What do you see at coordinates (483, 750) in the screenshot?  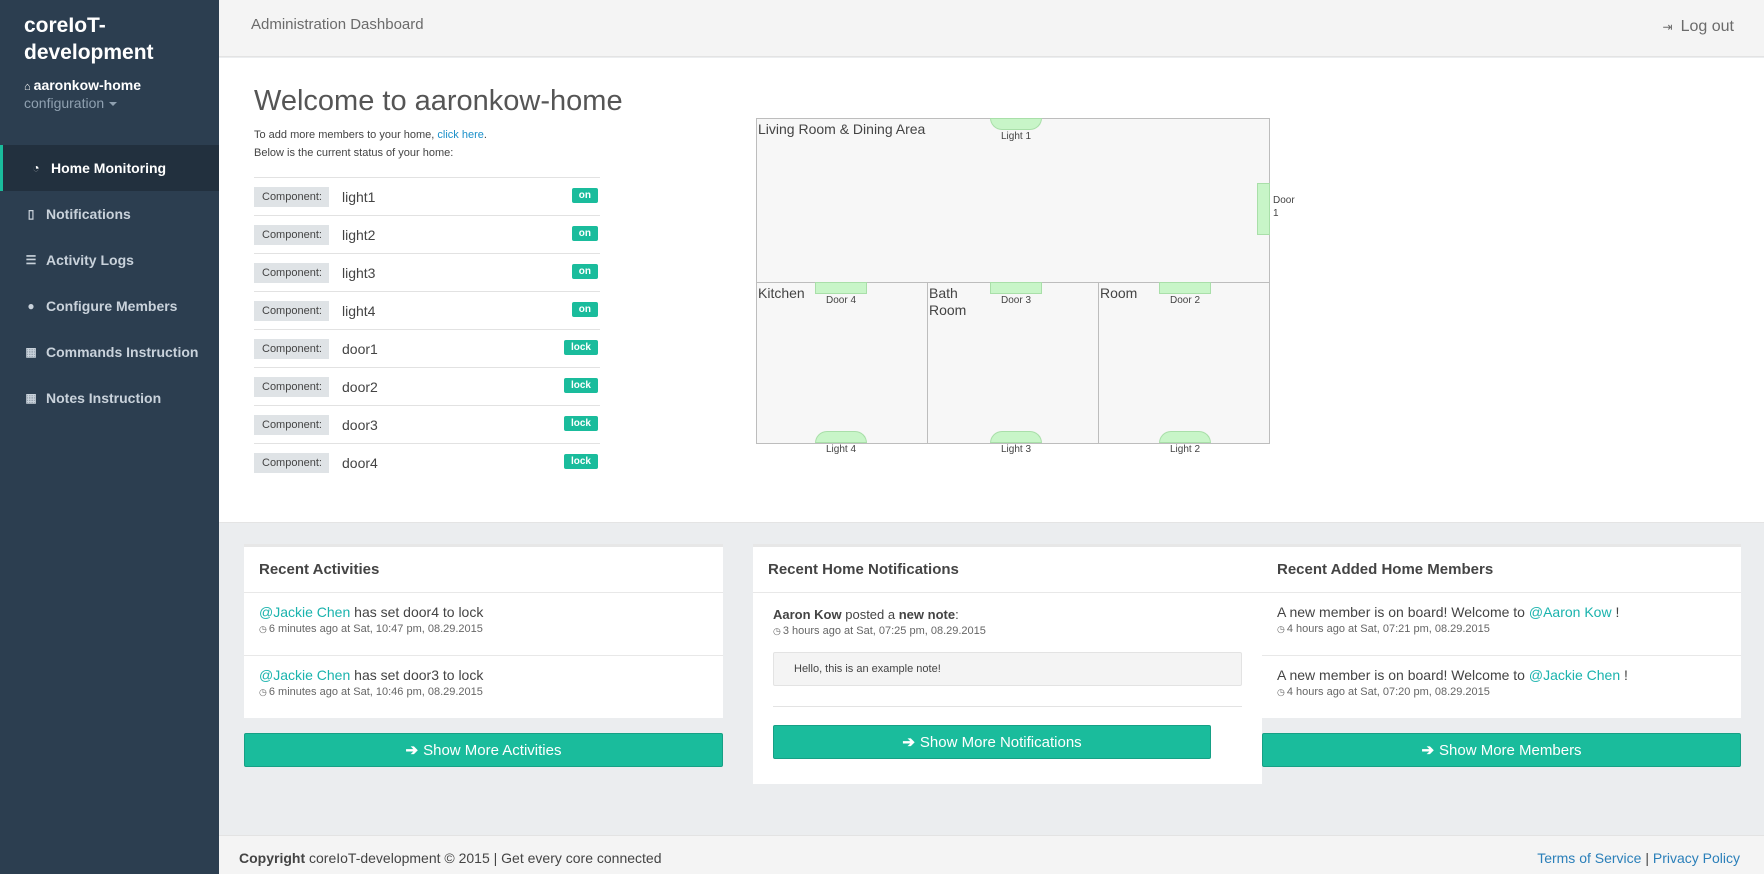 I see `show-more-activities-button: ➔ Show More Activities` at bounding box center [483, 750].